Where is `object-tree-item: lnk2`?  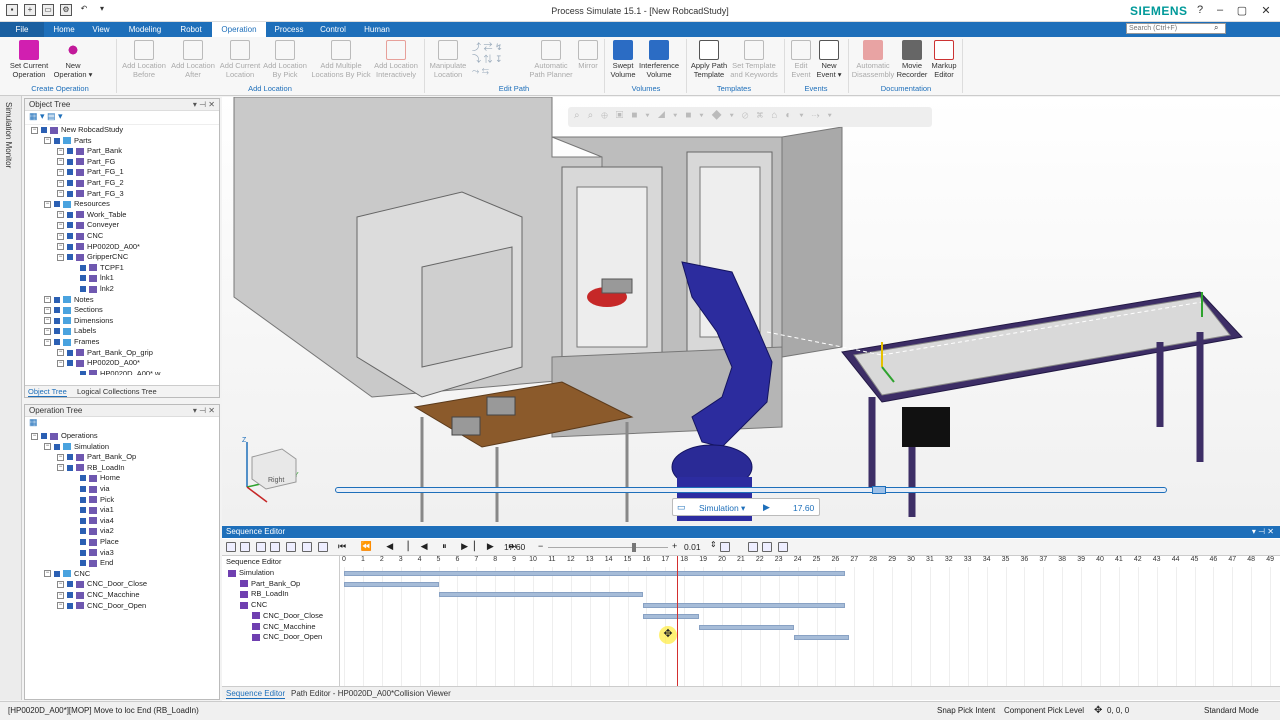 object-tree-item: lnk2 is located at coordinates (92, 289).